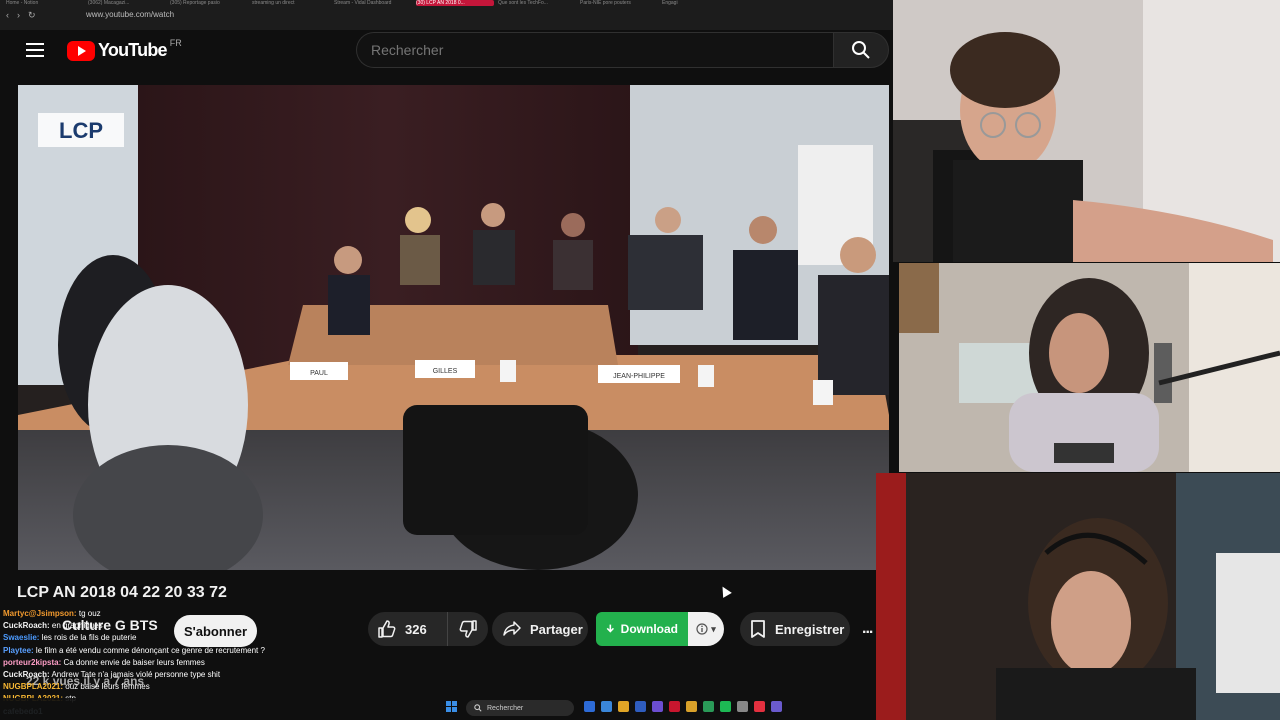 The height and width of the screenshot is (720, 1280). Describe the element at coordinates (319, 373) in the screenshot. I see `name-card-paul: PAUL` at that location.